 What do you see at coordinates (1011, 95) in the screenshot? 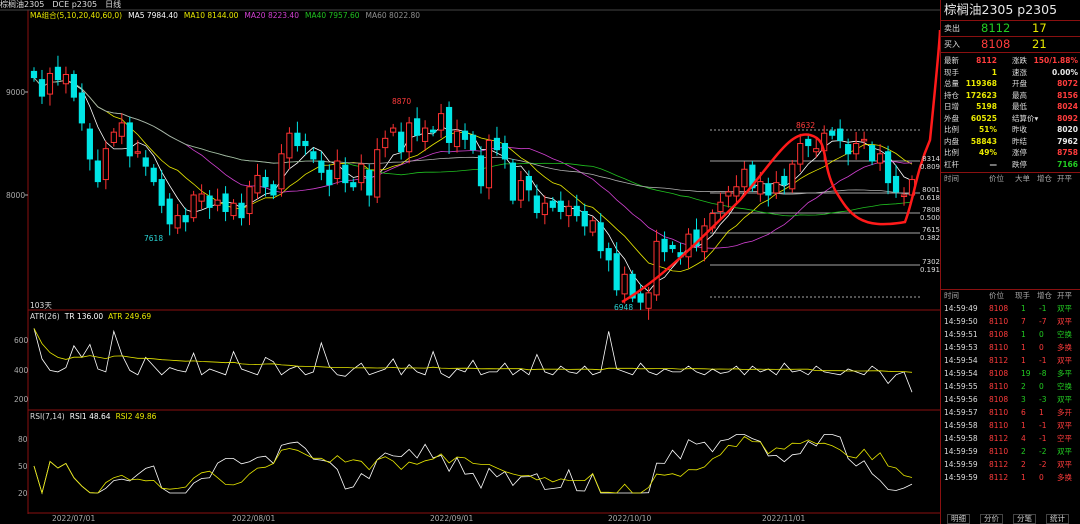
I see `quote-row: 持仓 172623 最高 8156` at bounding box center [1011, 95].